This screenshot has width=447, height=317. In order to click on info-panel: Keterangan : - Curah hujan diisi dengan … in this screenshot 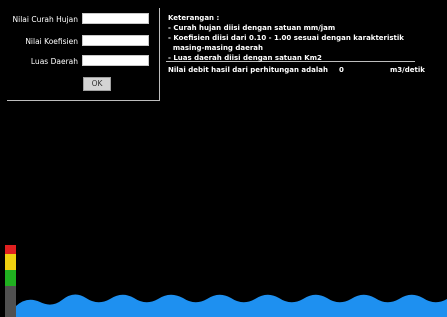, I will do `click(298, 38)`.